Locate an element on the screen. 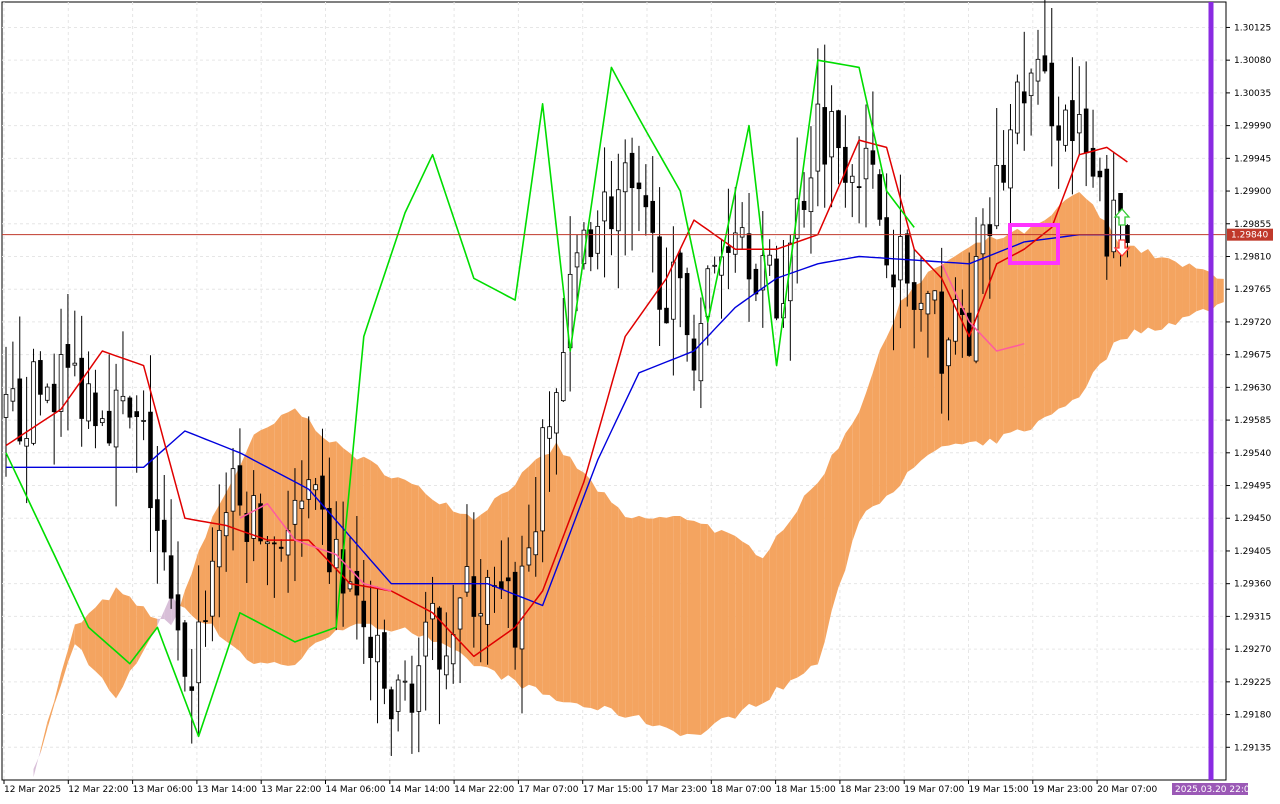  y-tick-label: 1.29720 is located at coordinates (1252, 323).